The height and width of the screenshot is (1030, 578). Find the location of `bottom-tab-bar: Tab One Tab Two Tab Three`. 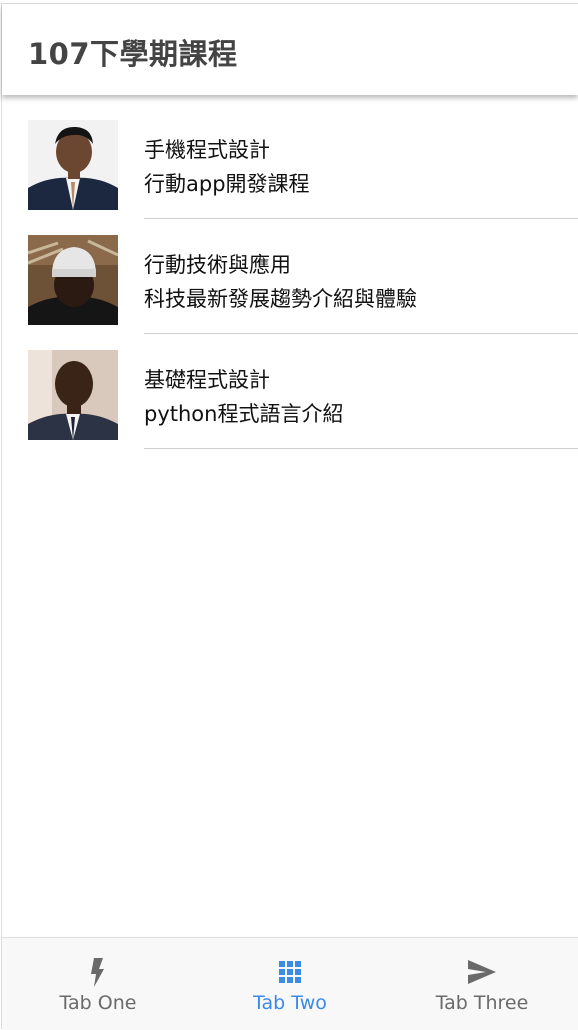

bottom-tab-bar: Tab One Tab Two Tab Three is located at coordinates (290, 983).